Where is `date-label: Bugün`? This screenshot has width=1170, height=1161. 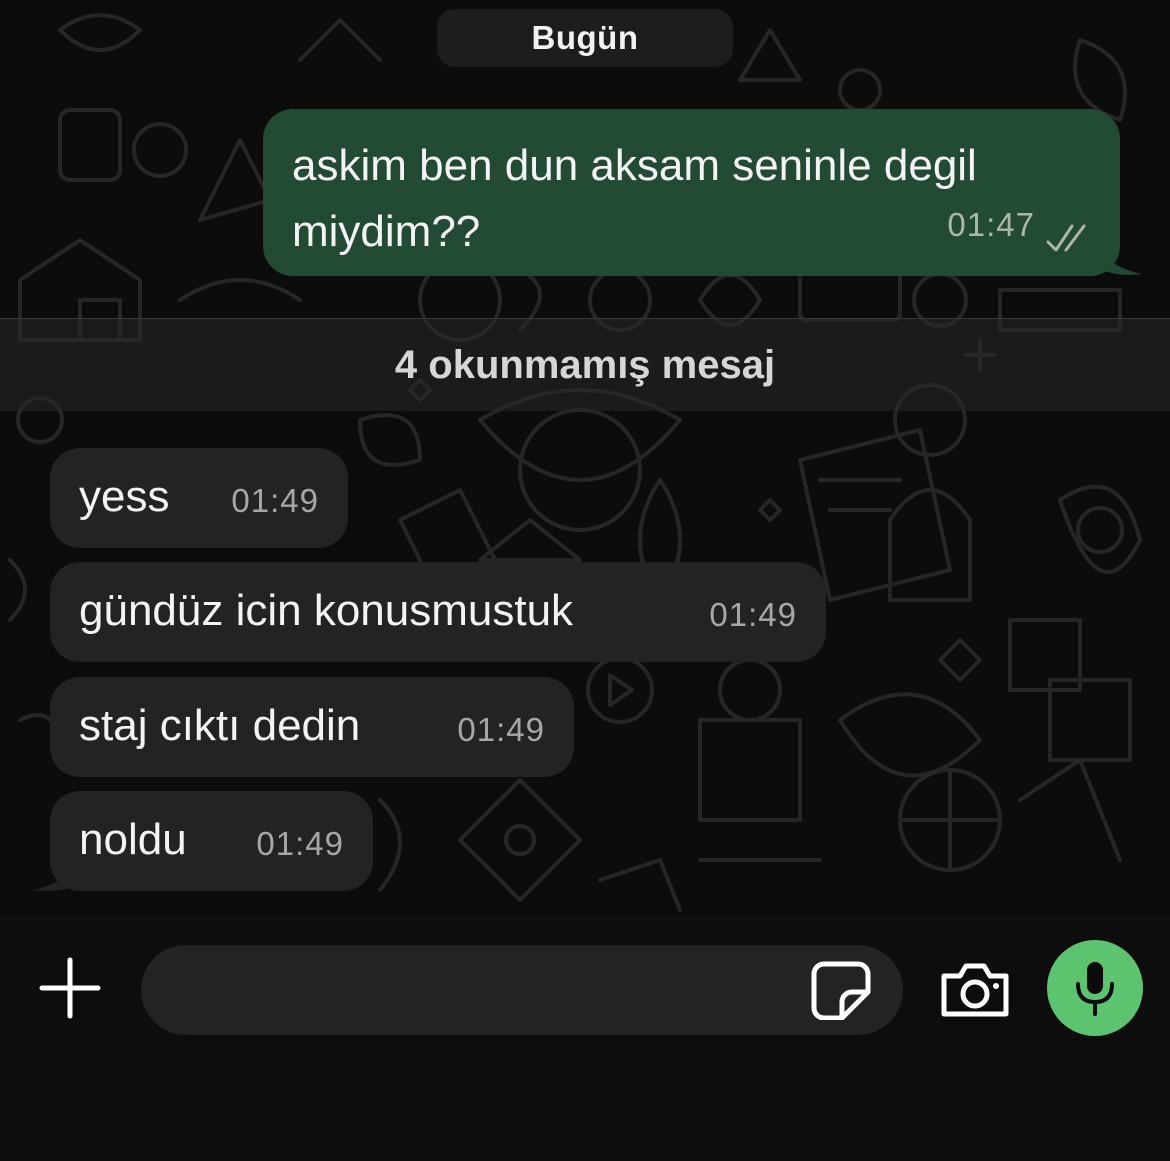 date-label: Bugün is located at coordinates (585, 37).